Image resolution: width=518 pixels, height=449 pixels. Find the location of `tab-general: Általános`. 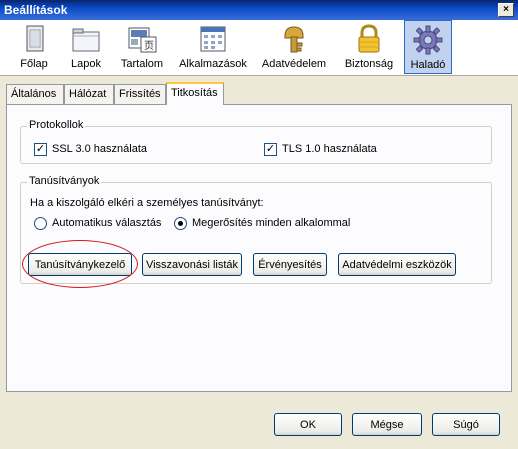

tab-general: Általános is located at coordinates (35, 94).